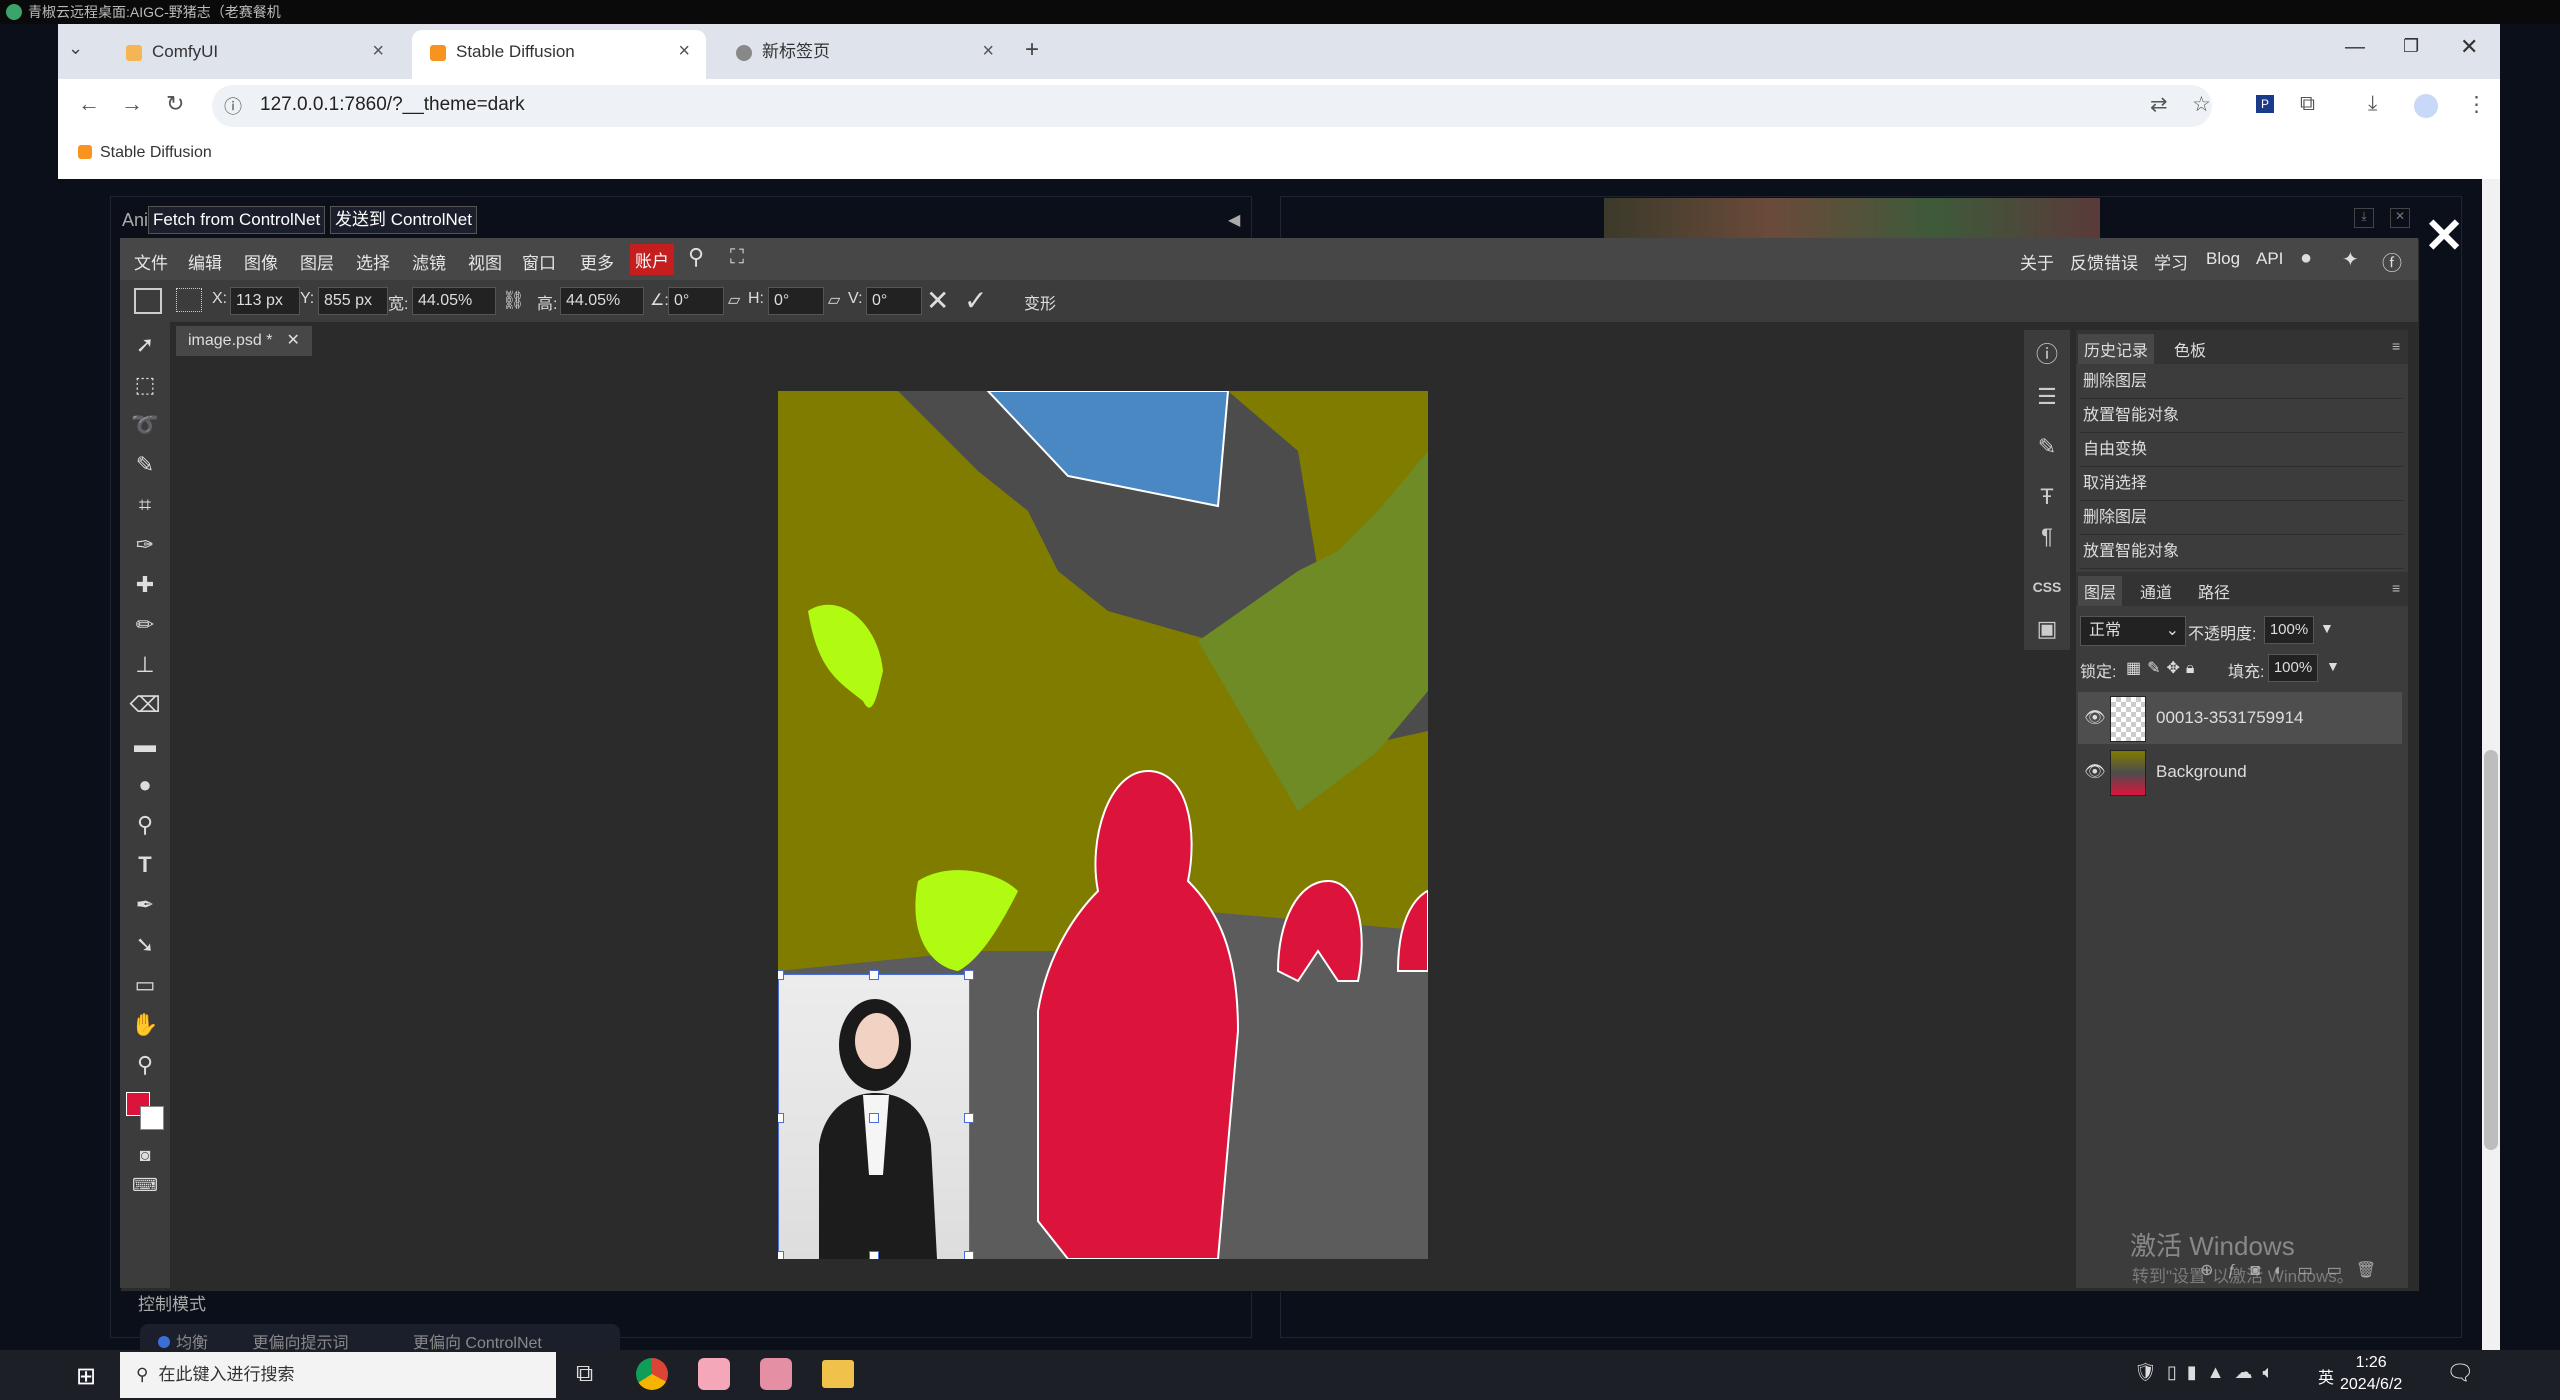 The height and width of the screenshot is (1400, 2560). Describe the element at coordinates (2240, 718) in the screenshot. I see `layer-row: 👁︎ 00013-3531759914` at that location.